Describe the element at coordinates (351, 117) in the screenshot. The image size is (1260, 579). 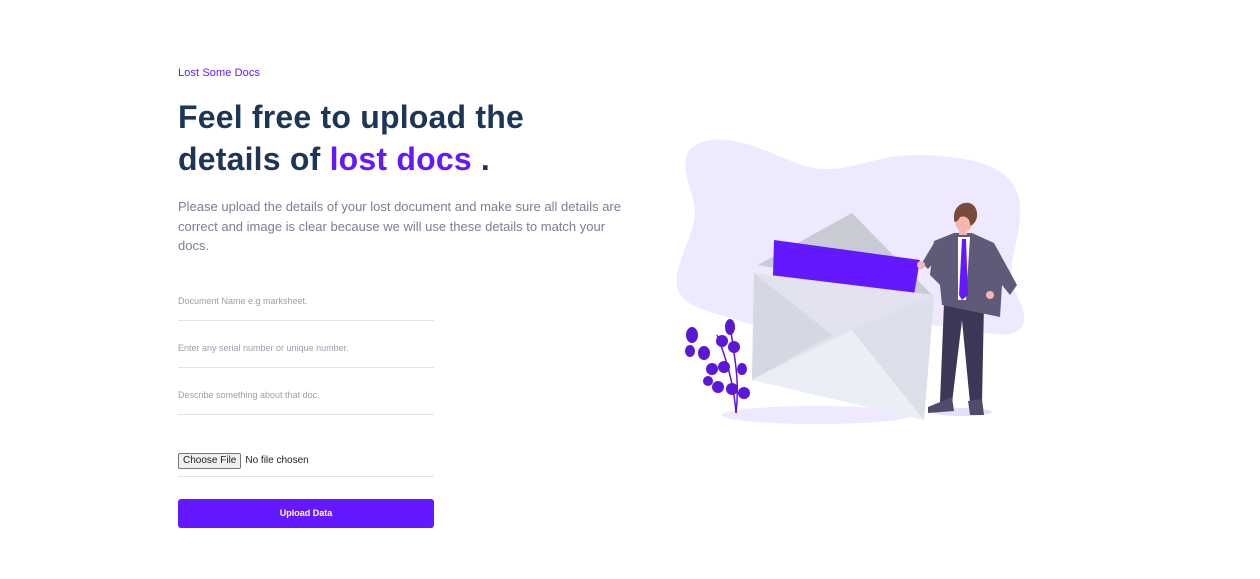
I see `title-line-1: Feel free to upload the` at that location.